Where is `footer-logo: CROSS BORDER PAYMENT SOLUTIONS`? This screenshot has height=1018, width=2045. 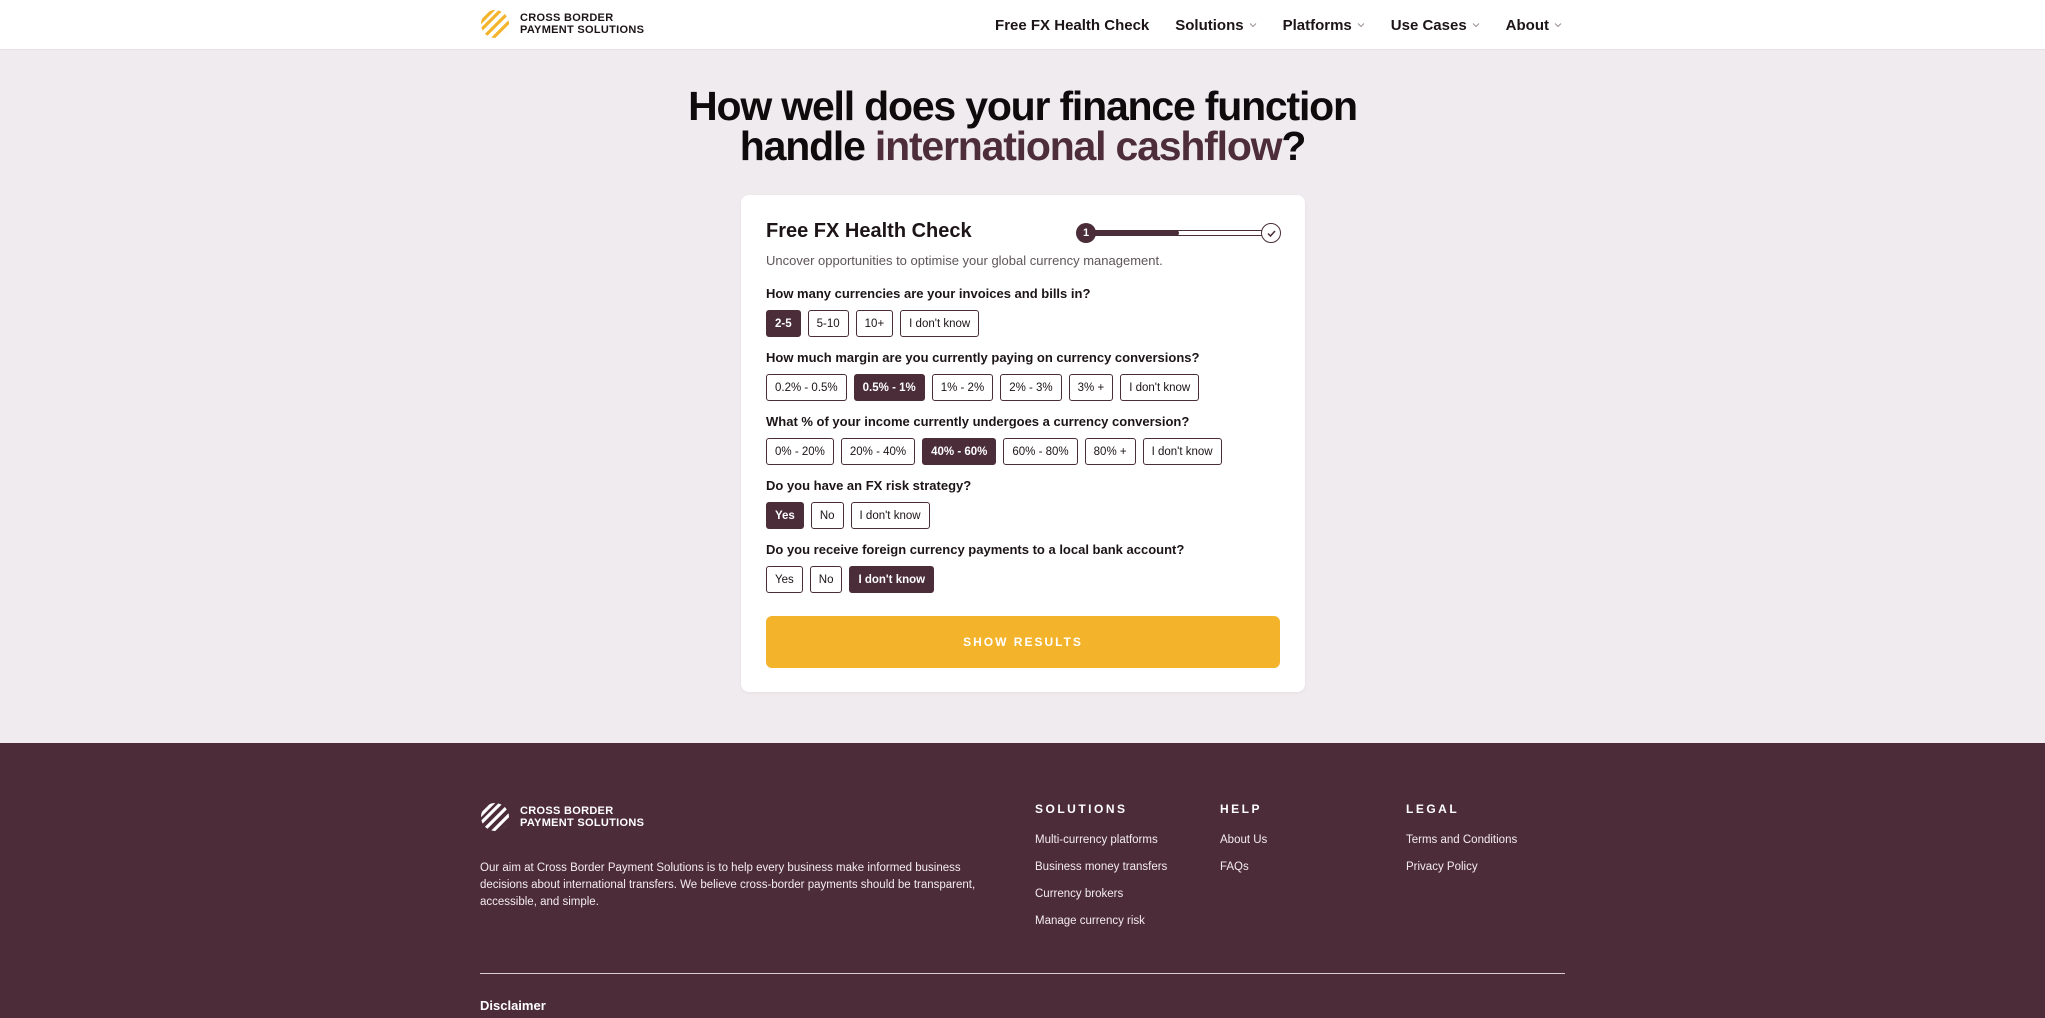 footer-logo: CROSS BORDER PAYMENT SOLUTIONS is located at coordinates (562, 817).